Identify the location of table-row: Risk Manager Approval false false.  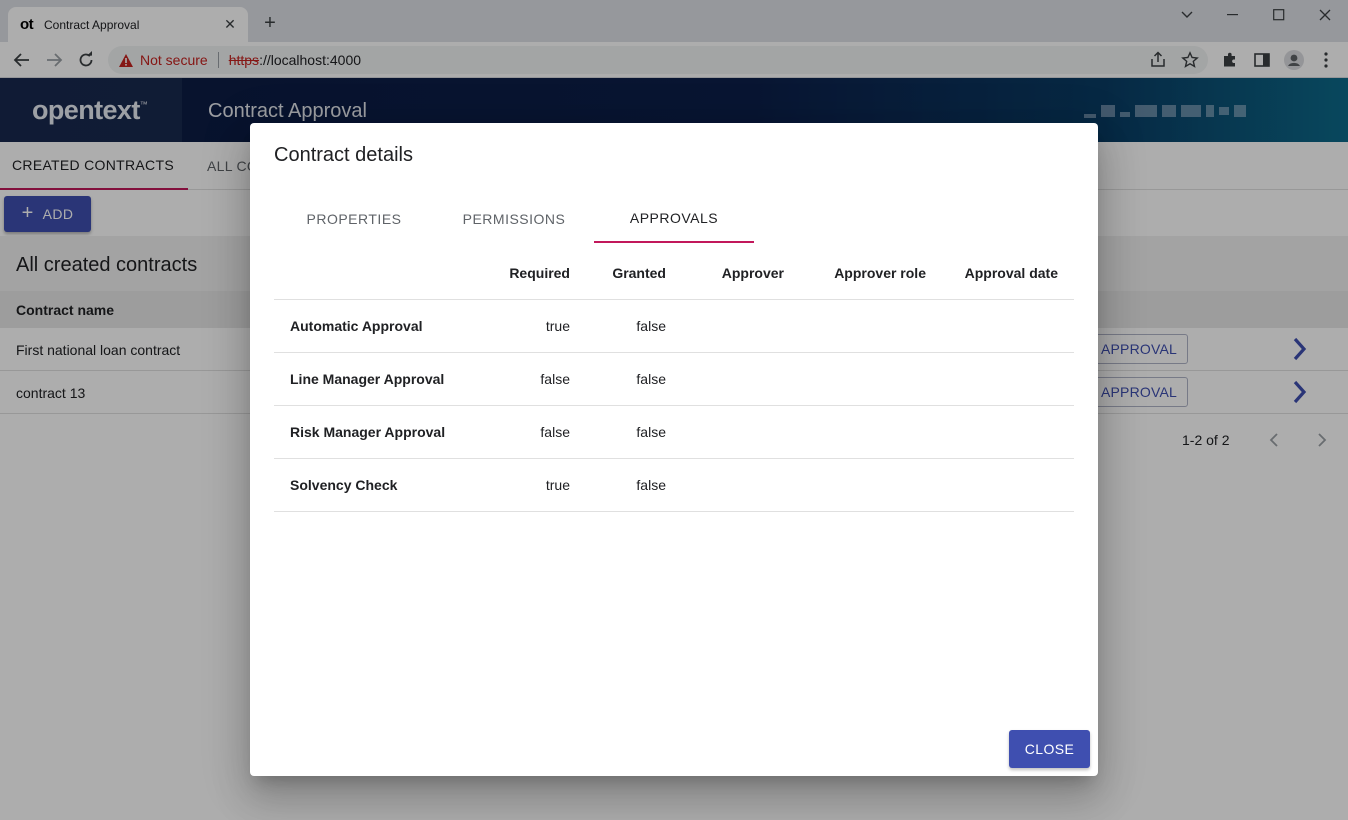
(674, 432).